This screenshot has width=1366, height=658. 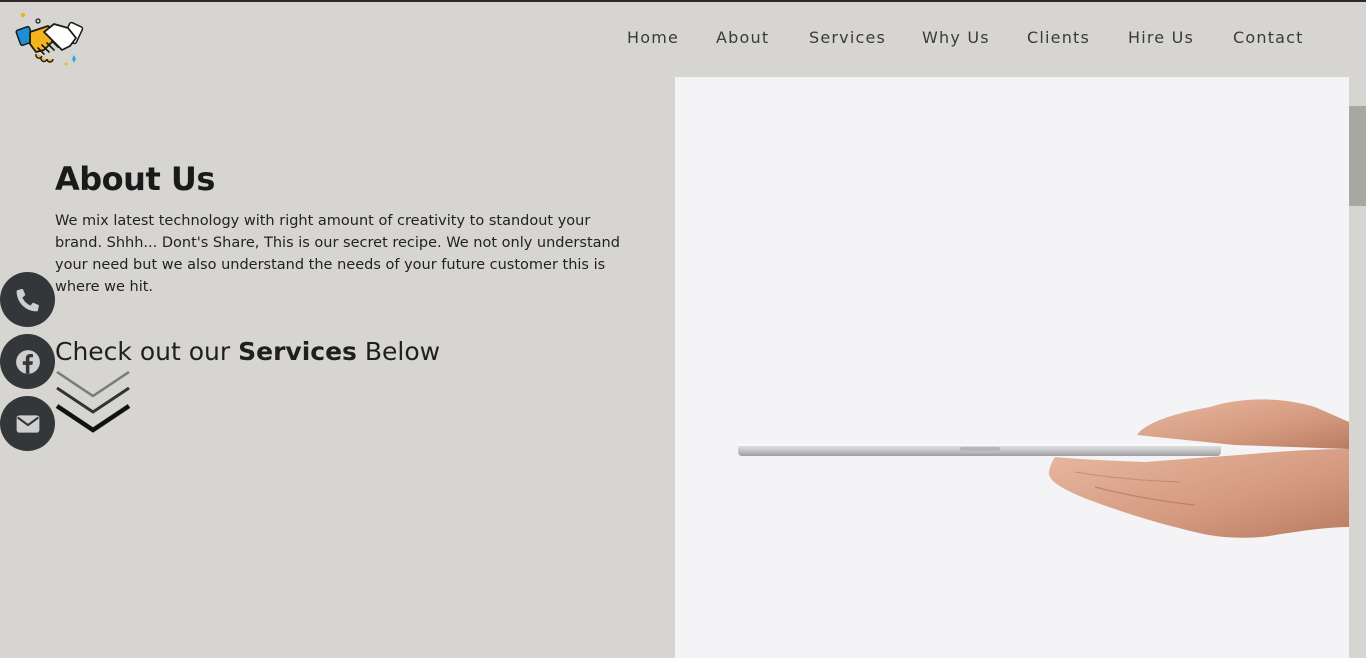 What do you see at coordinates (1161, 37) in the screenshot?
I see `nav-hire-us: Hire Us` at bounding box center [1161, 37].